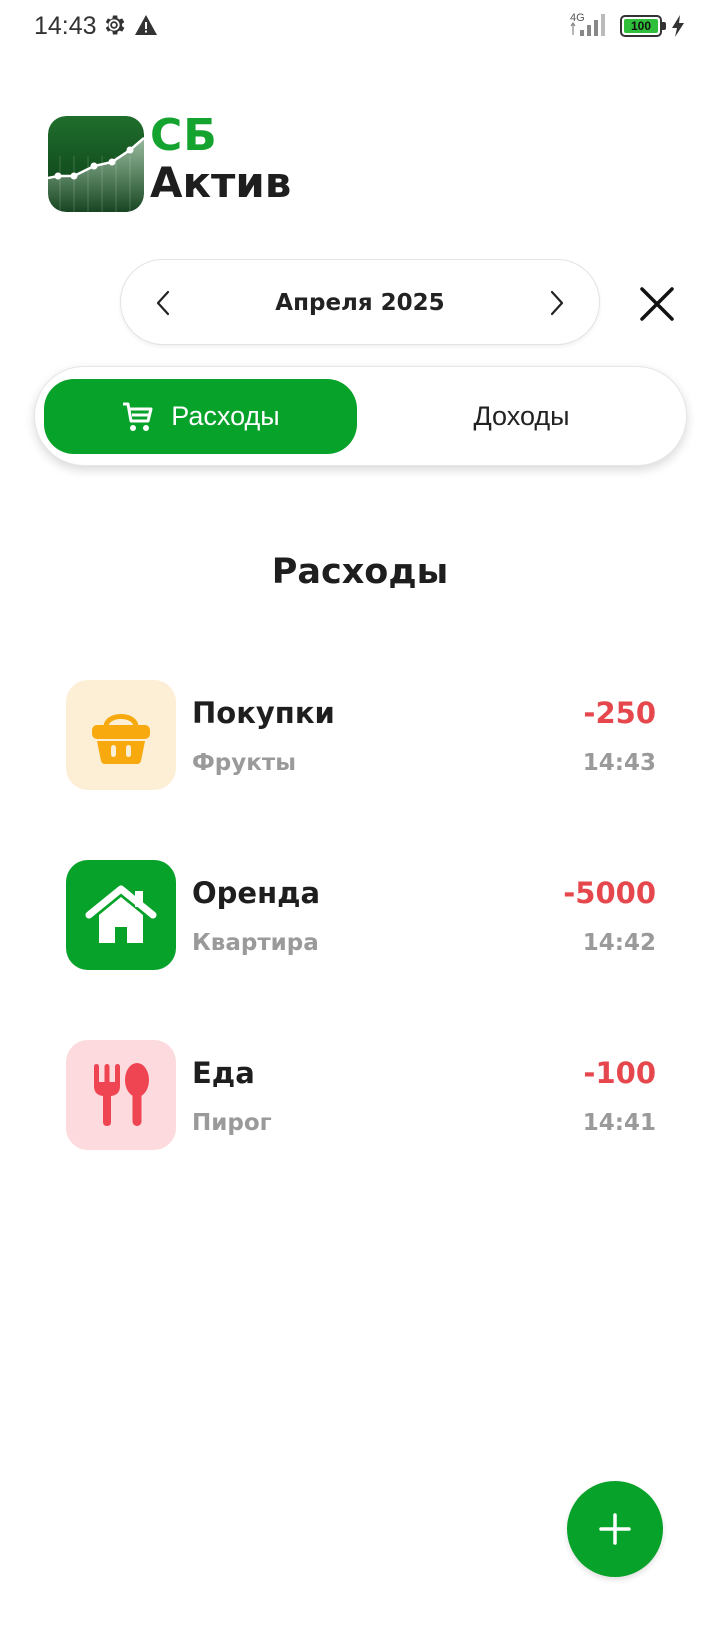 The image size is (720, 1650). I want to click on chevron-left-icon, so click(163, 303).